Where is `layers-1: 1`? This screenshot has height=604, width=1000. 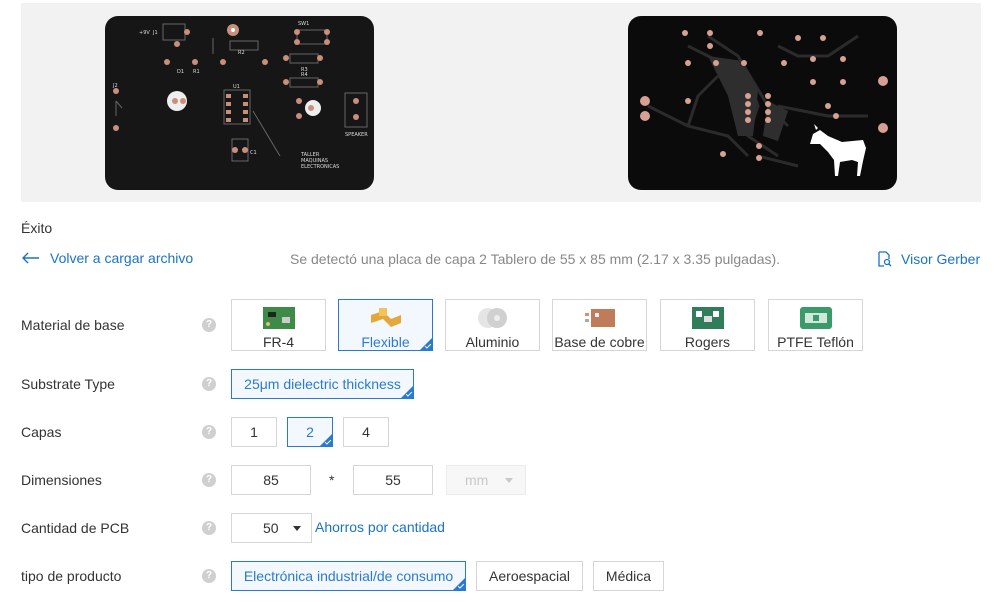 layers-1: 1 is located at coordinates (254, 432).